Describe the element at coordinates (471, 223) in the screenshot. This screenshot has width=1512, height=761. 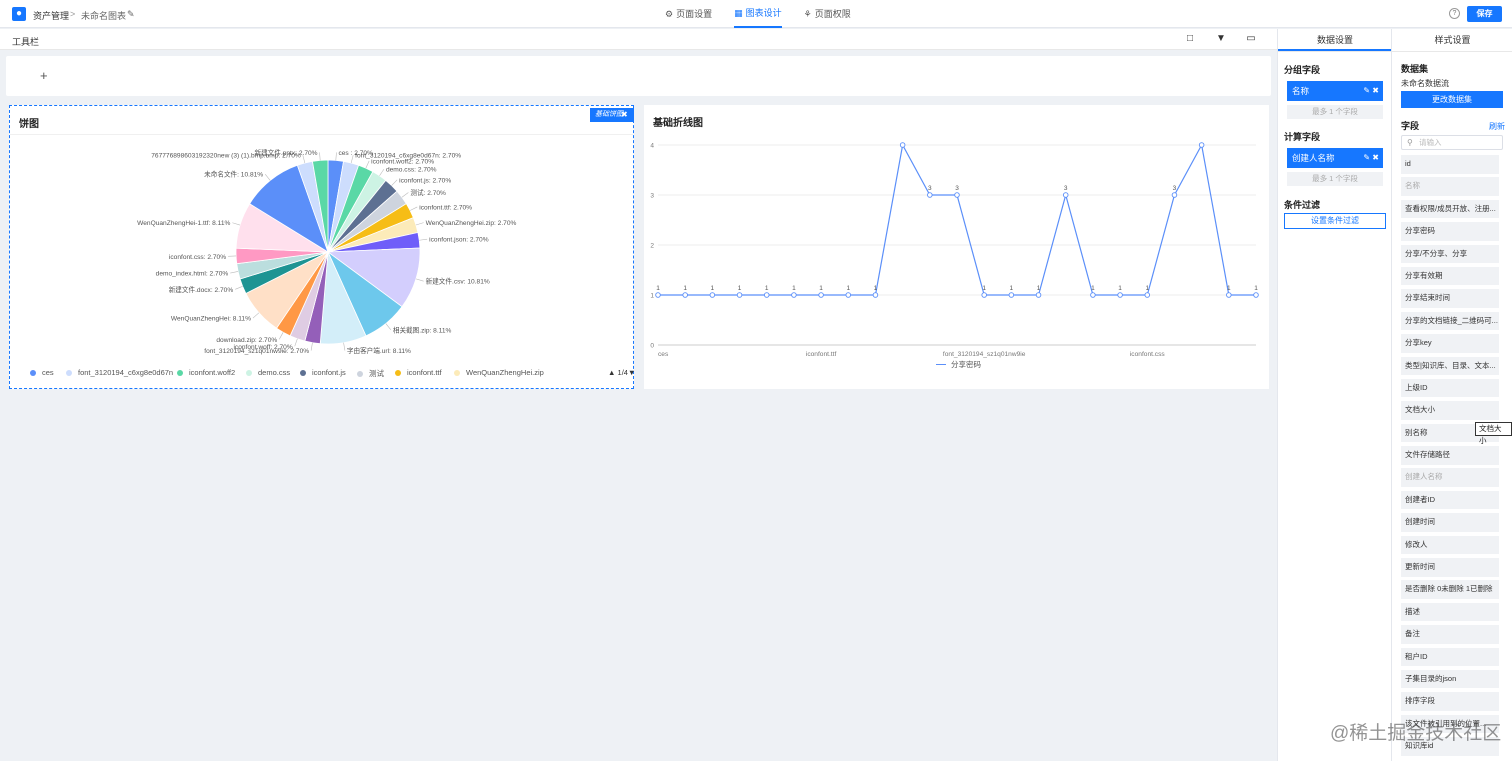
I see `pie-slice-label: WenQuanZhengHei.zip: 2.70%` at that location.